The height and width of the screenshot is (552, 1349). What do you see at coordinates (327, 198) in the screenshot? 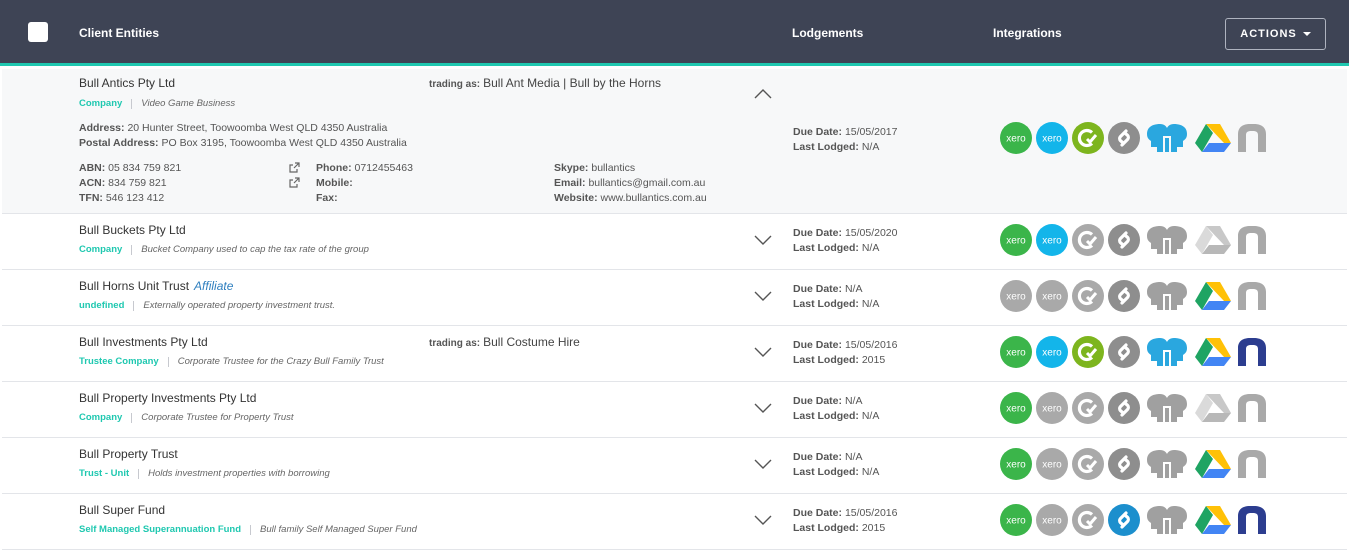
I see `fax-label: Fax:` at bounding box center [327, 198].